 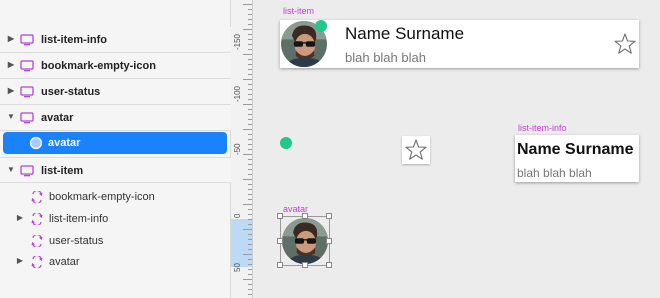 I want to click on layer-row-avatar-selected: avatar, so click(x=115, y=143).